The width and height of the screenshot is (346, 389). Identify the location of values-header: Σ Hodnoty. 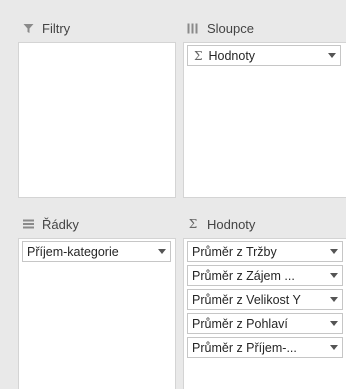
(264, 224).